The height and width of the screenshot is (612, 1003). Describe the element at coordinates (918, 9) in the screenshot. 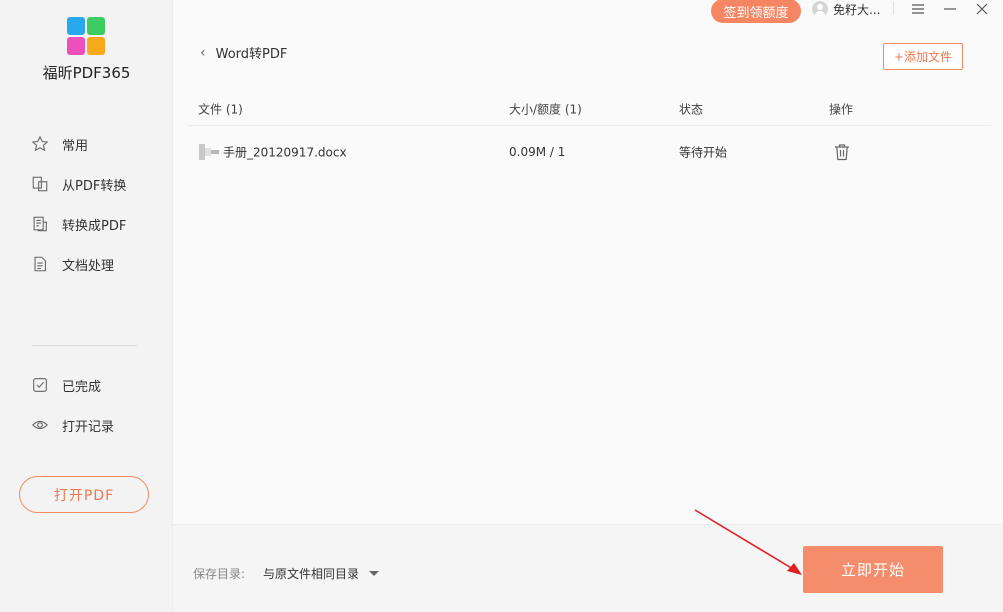

I see `menu-icon` at that location.